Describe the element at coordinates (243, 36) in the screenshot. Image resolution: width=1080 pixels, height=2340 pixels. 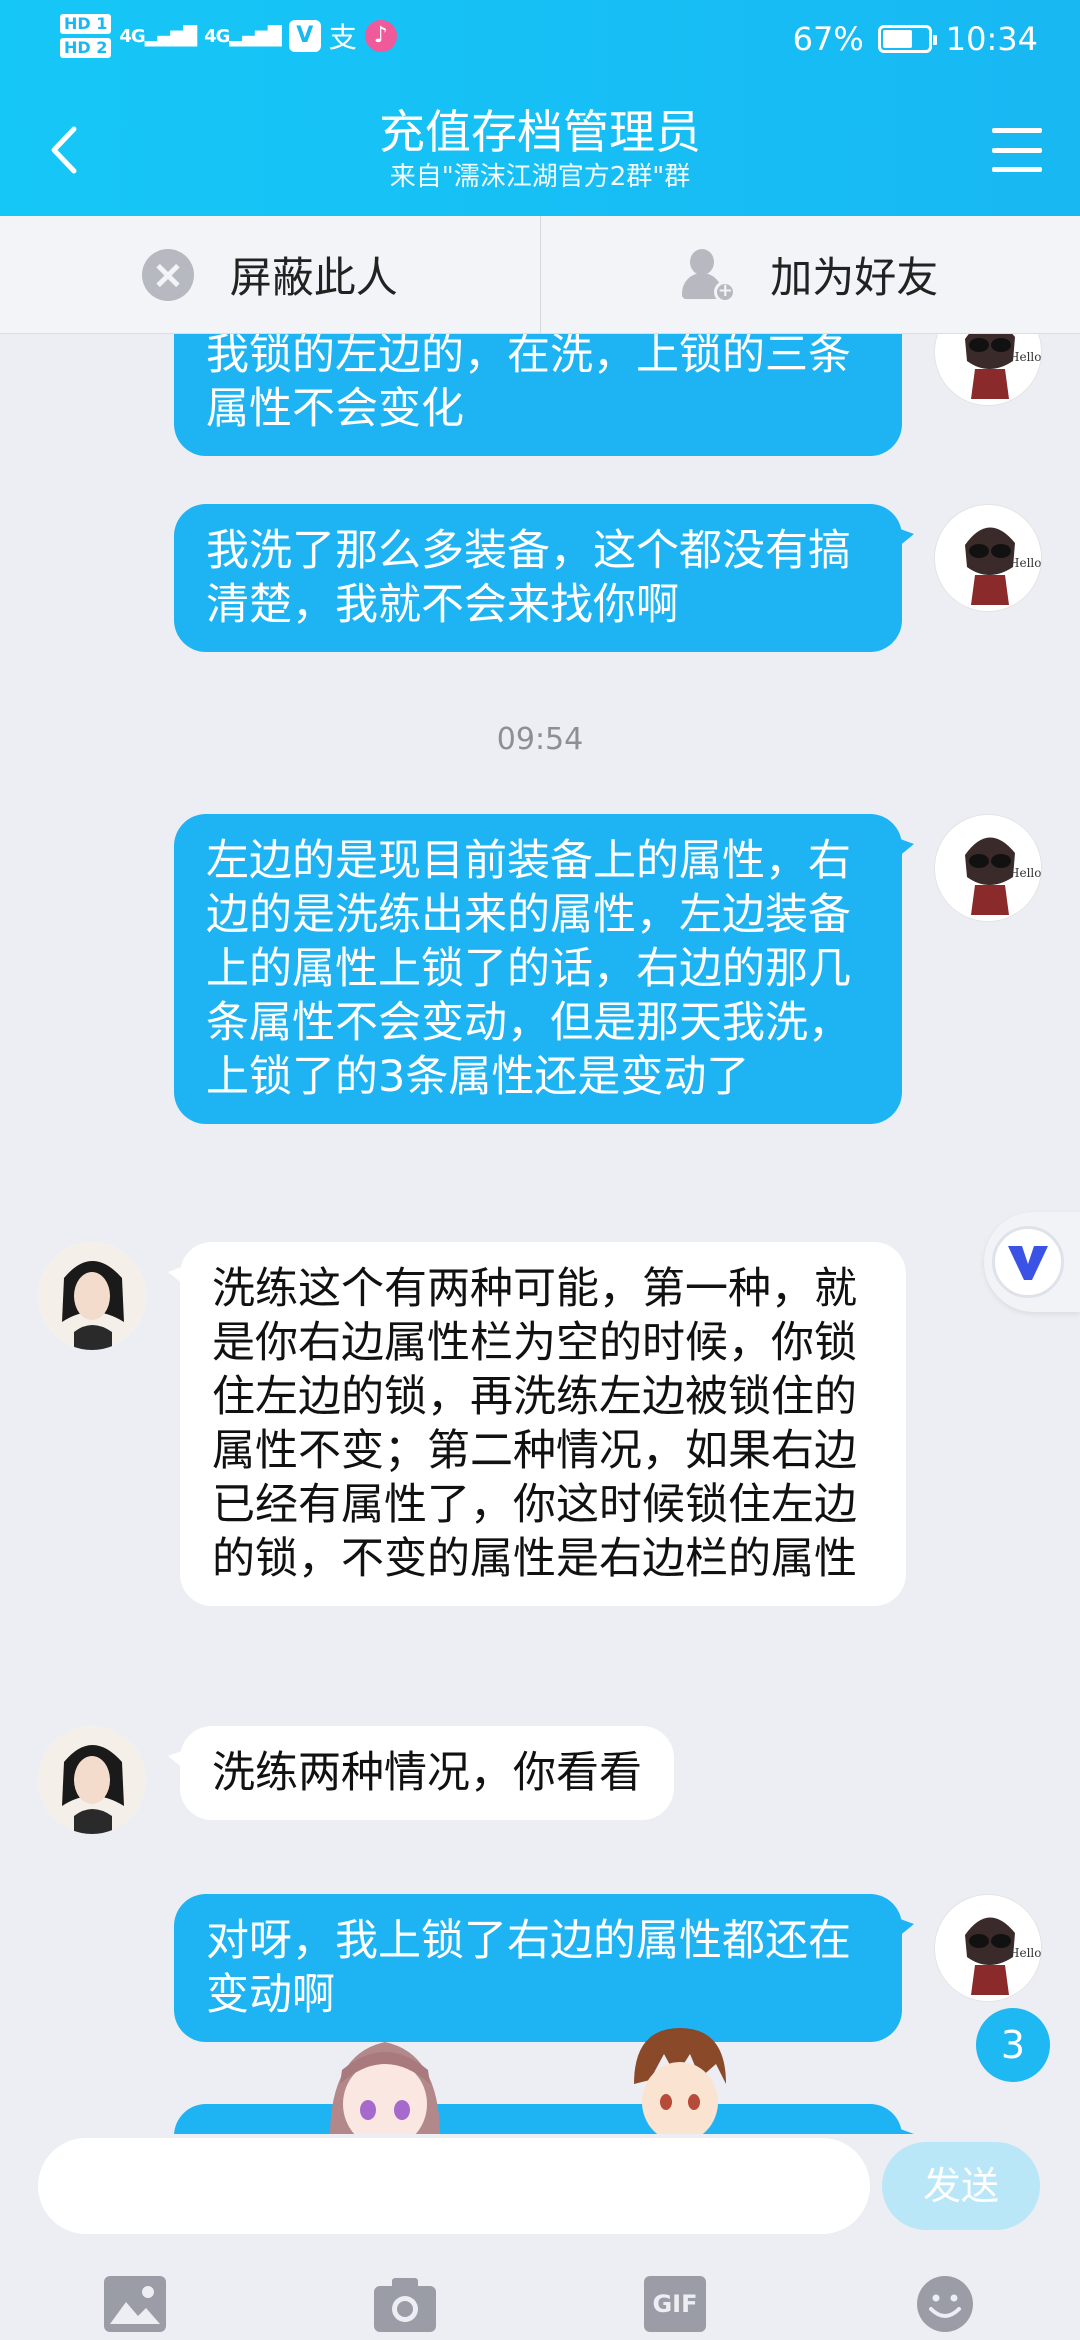
I see `signal-2-icon: 4G▂▄▆█` at that location.